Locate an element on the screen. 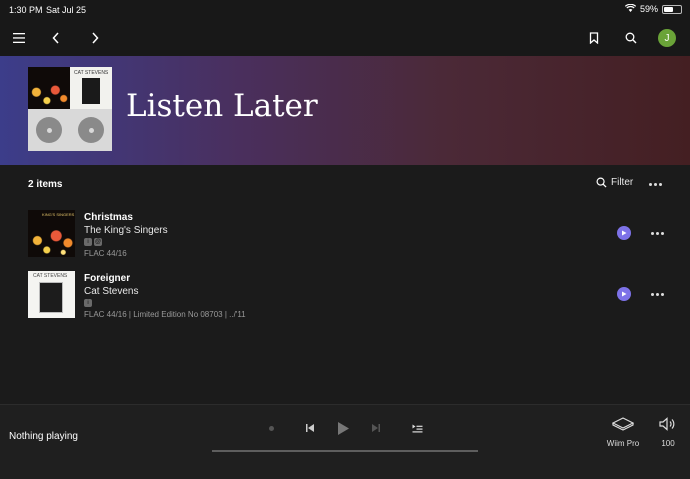  battery-icon is located at coordinates (672, 9).